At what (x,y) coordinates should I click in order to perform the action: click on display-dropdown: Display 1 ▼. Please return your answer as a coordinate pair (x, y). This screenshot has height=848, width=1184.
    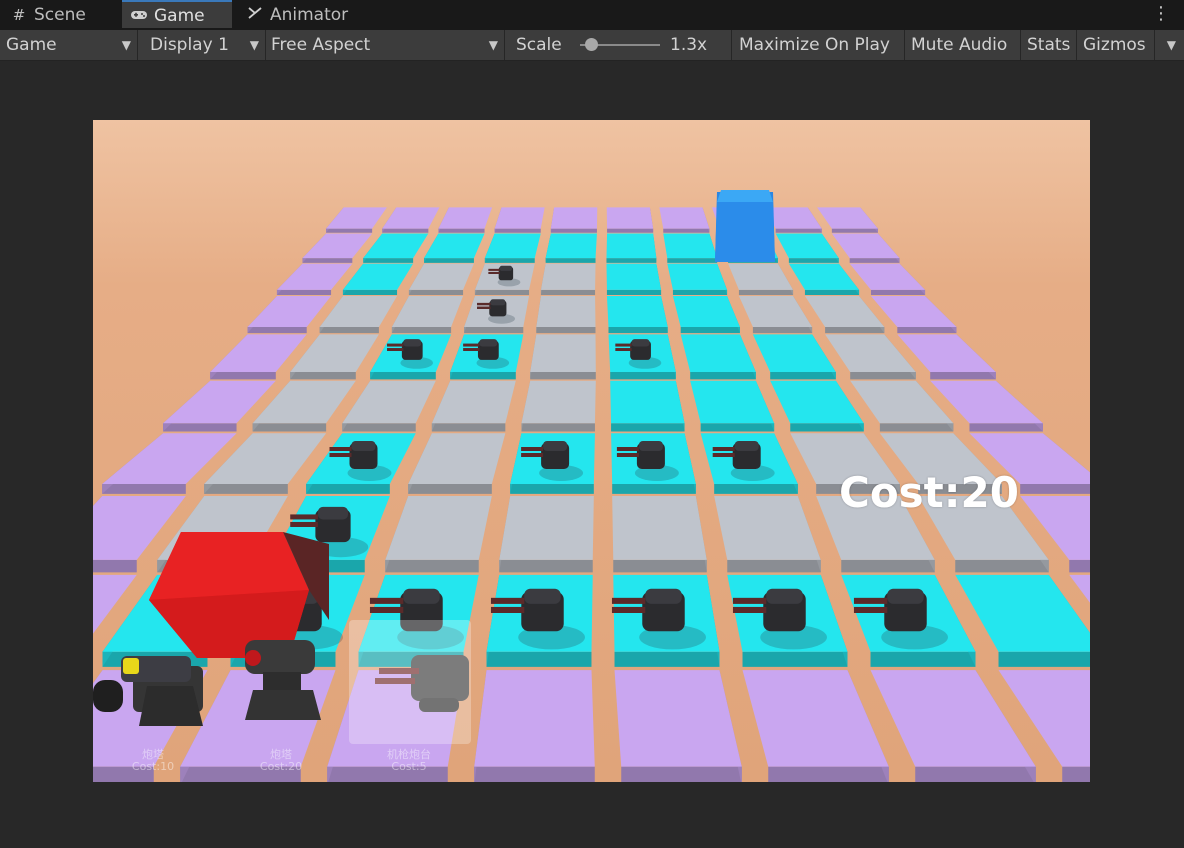
    Looking at the image, I should click on (205, 45).